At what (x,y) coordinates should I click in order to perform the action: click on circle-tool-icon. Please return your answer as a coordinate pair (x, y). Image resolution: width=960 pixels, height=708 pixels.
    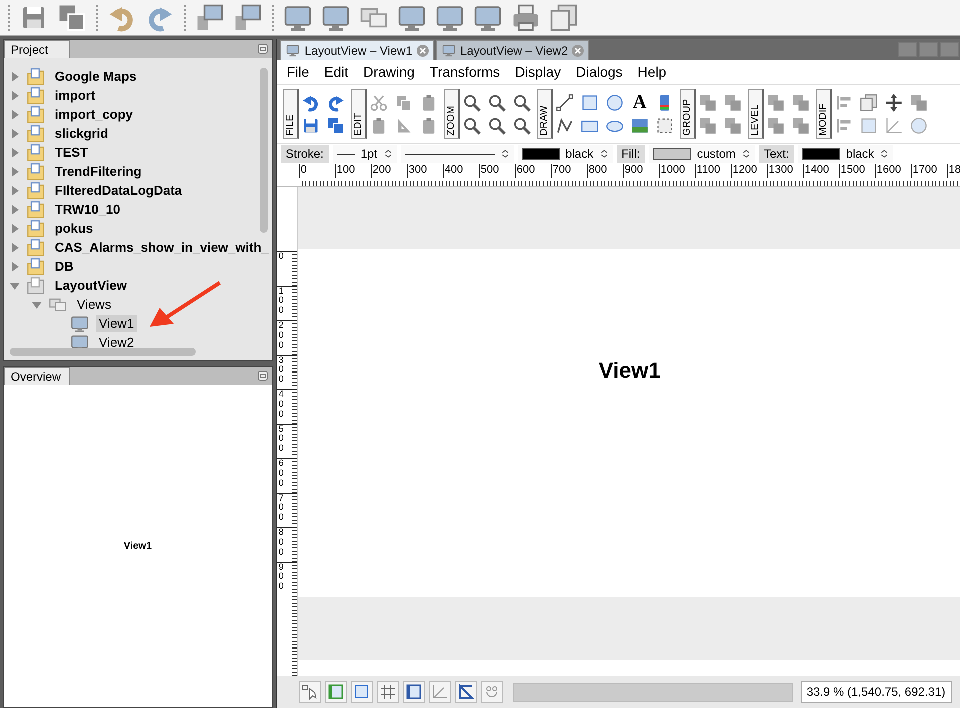
    Looking at the image, I should click on (615, 103).